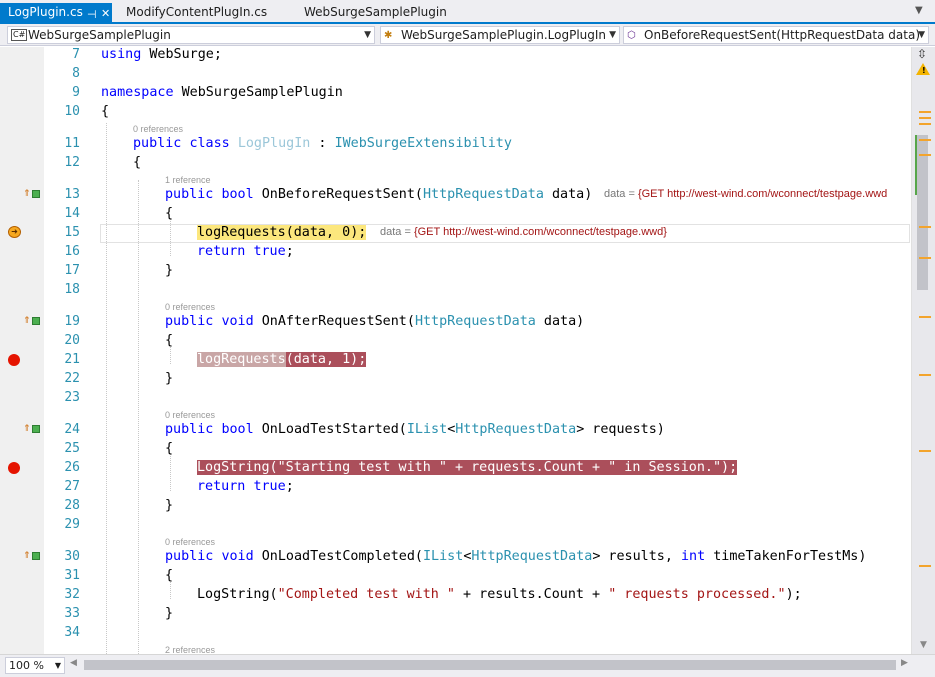 The height and width of the screenshot is (677, 935). I want to click on code-line: 27 return true;, so click(455, 486).